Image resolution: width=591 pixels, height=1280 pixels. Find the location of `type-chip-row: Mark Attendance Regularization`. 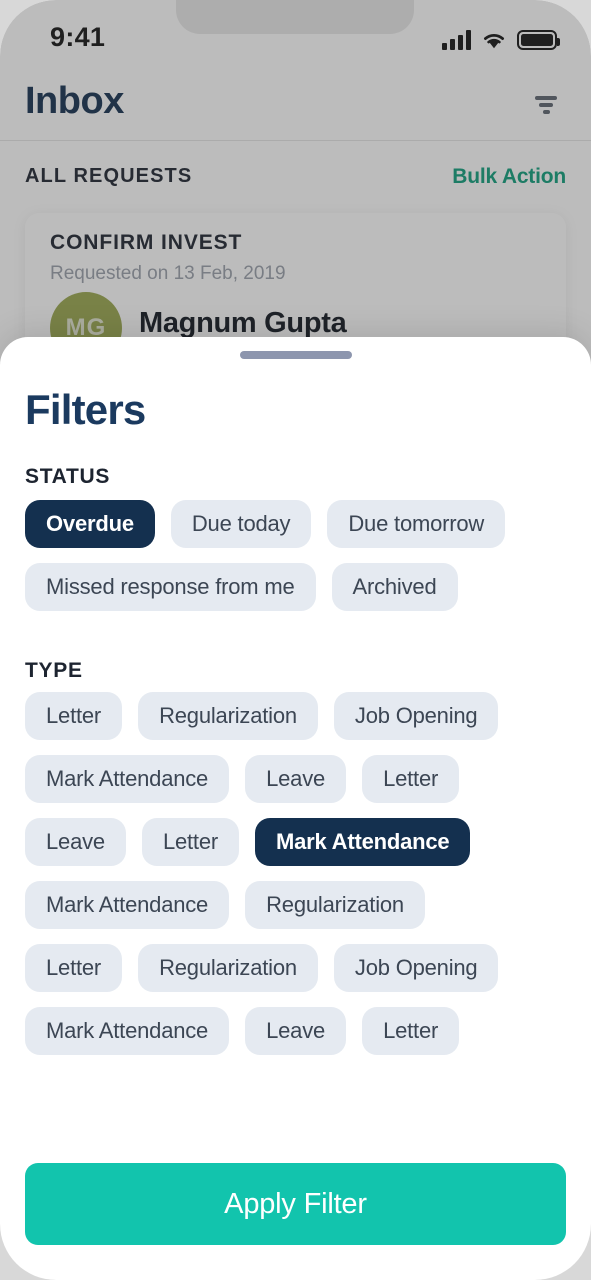

type-chip-row: Mark Attendance Regularization is located at coordinates (297, 905).